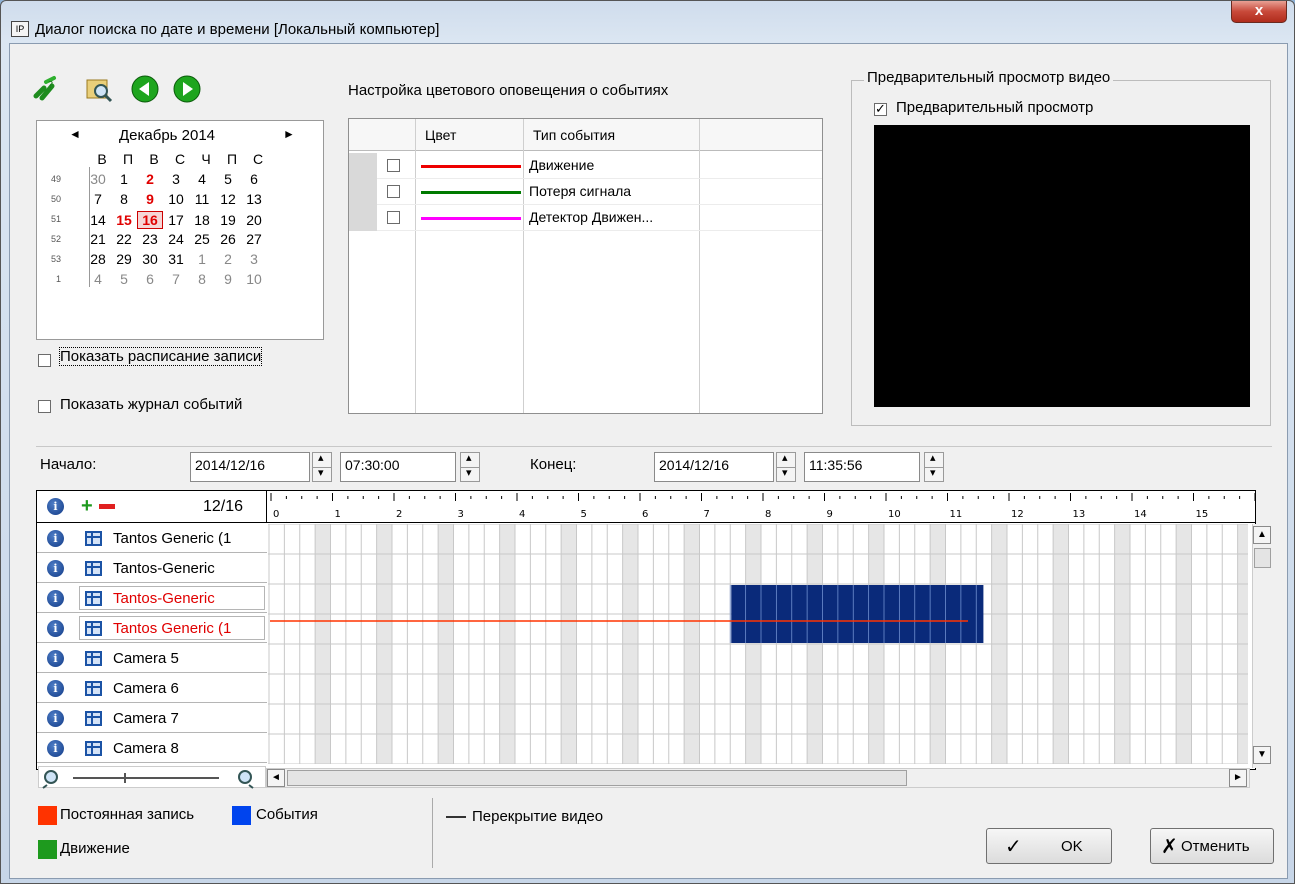 The height and width of the screenshot is (884, 1295). What do you see at coordinates (862, 467) in the screenshot?
I see `end-time-field: 11:35:56` at bounding box center [862, 467].